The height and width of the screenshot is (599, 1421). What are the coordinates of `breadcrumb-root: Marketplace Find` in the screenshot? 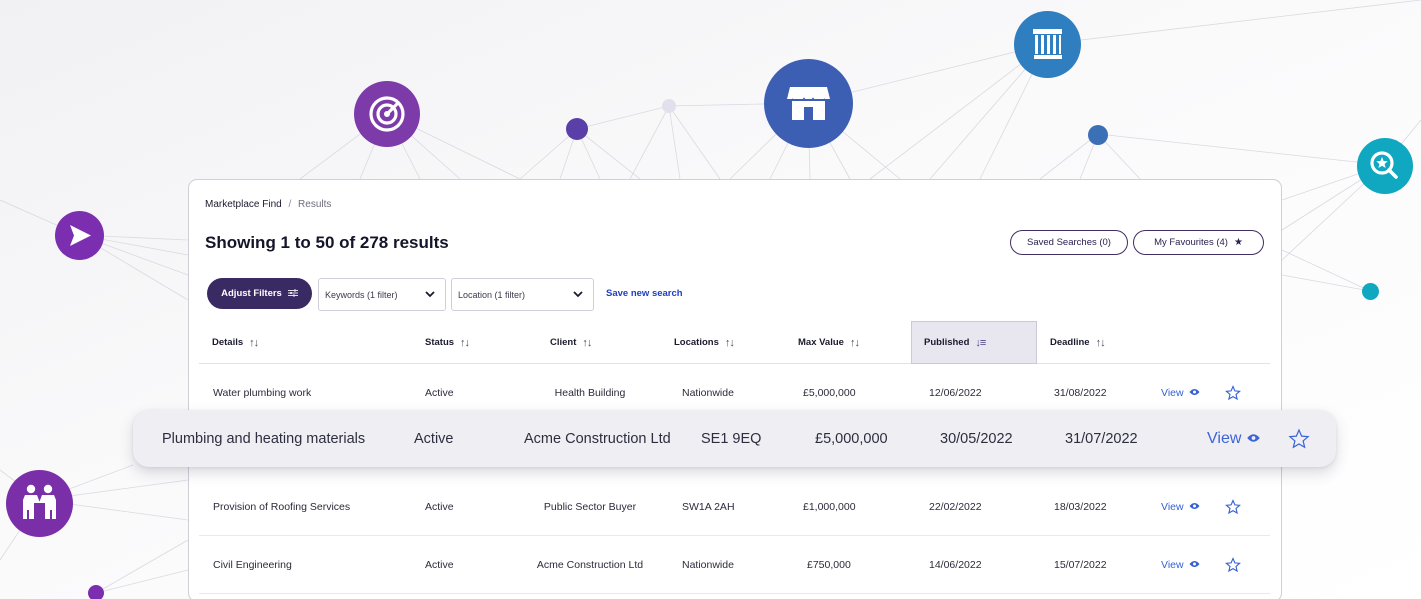 It's located at (243, 204).